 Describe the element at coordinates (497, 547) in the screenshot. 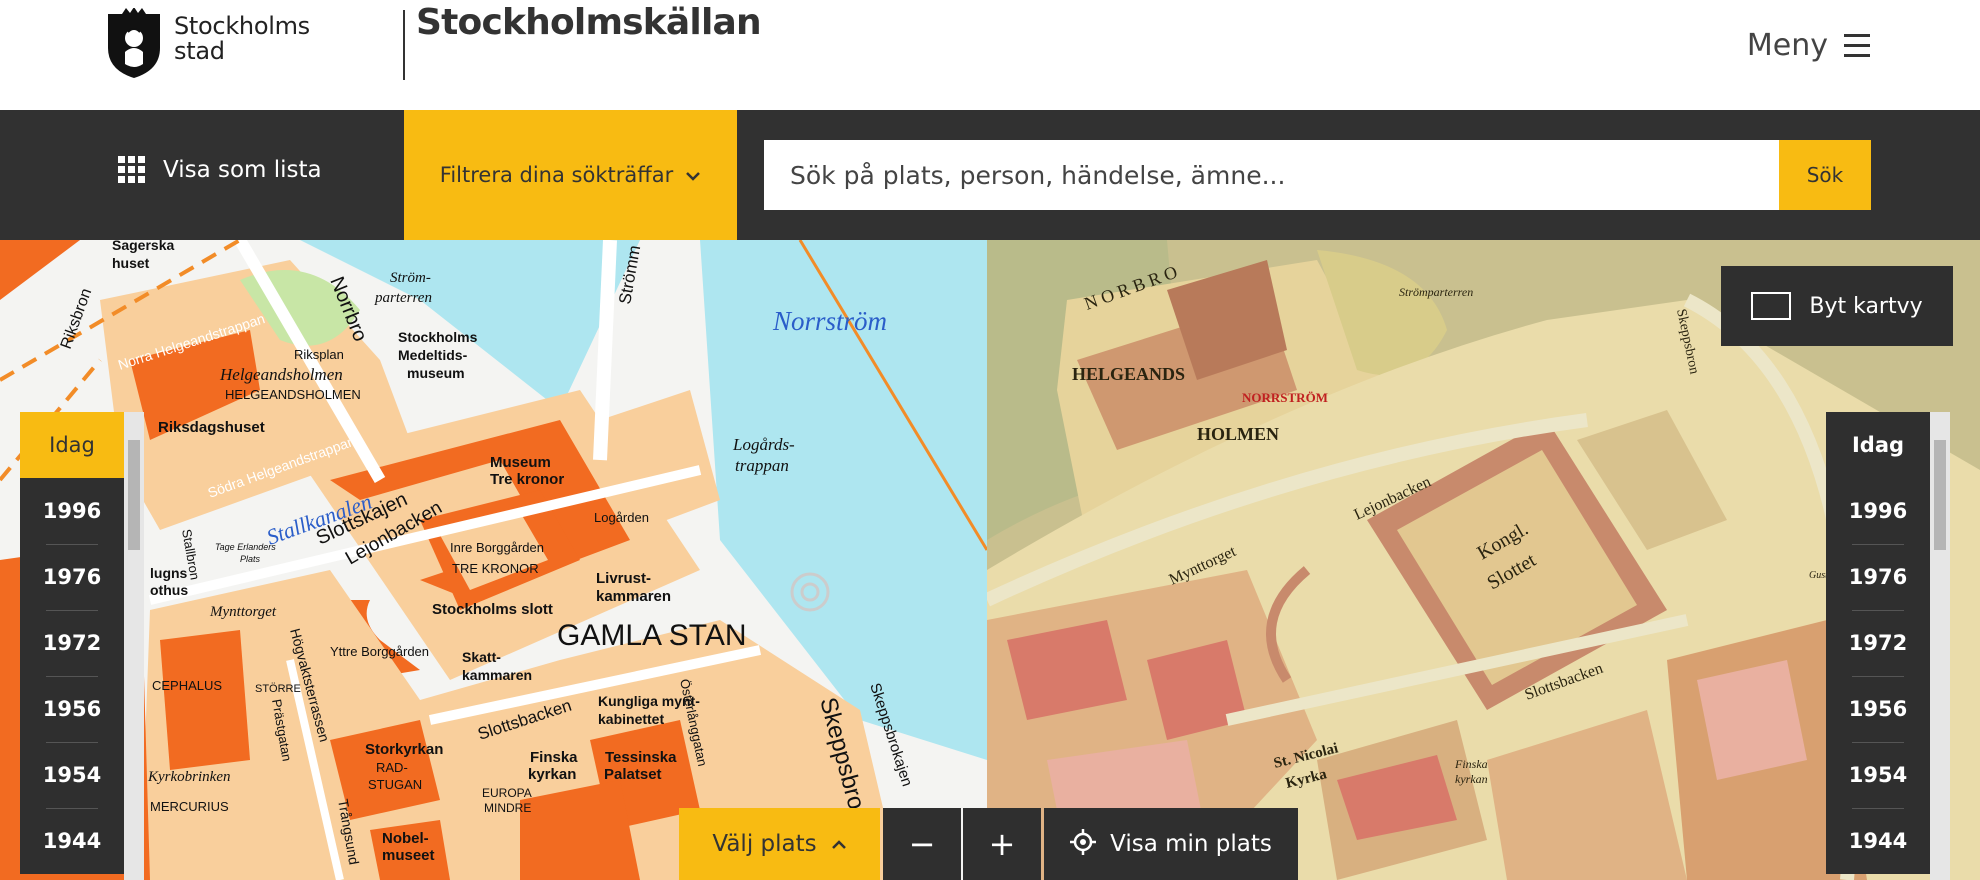

I see `map-label: Inre Borggården` at that location.